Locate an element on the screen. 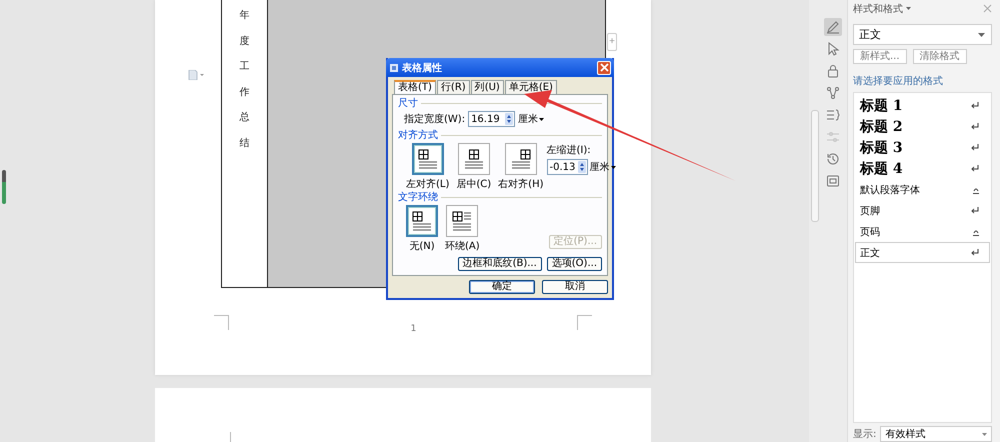 The width and height of the screenshot is (1000, 442). dialog-title: 表格属性 is located at coordinates (422, 68).